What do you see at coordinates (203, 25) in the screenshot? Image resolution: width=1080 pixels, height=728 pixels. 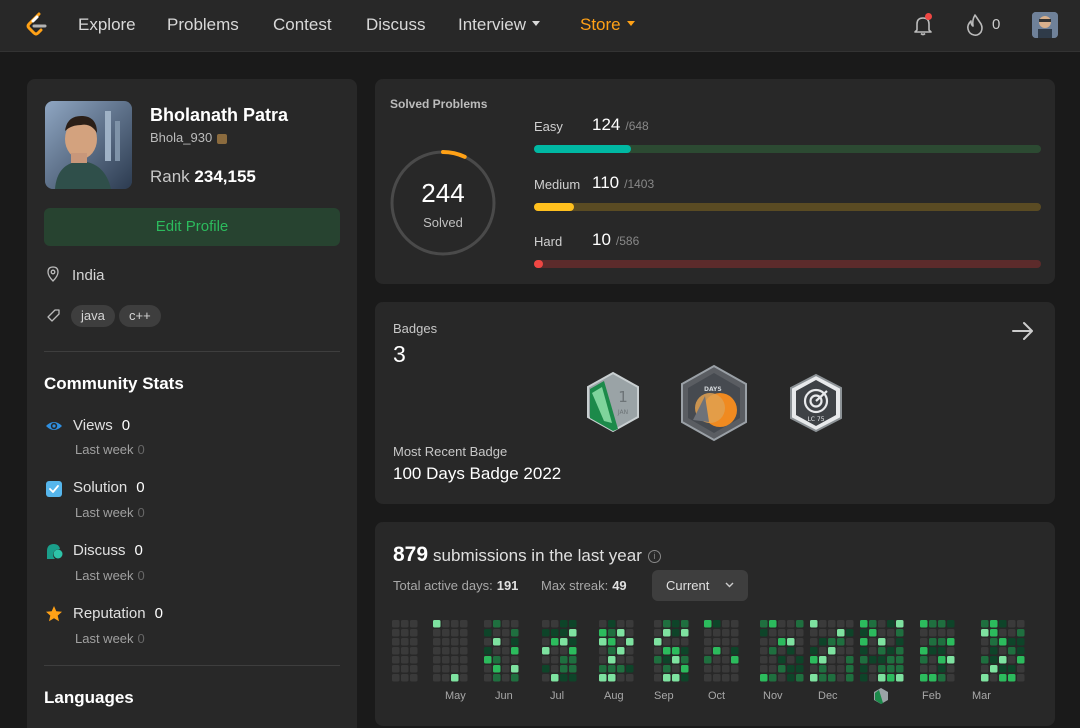 I see `nav-problems: Problems` at bounding box center [203, 25].